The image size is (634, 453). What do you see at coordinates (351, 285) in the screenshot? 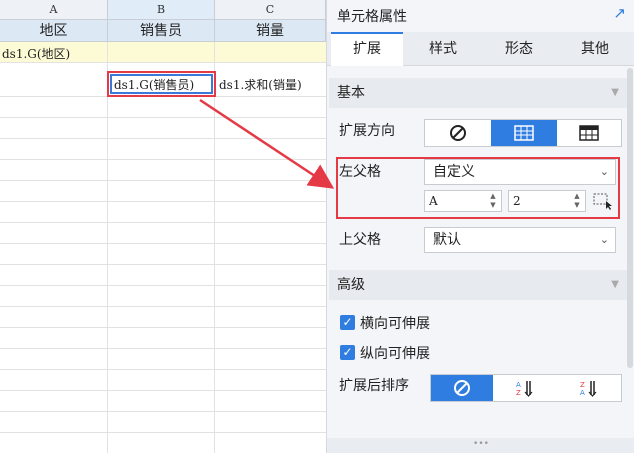
I see `section-advanced-label: 高级` at bounding box center [351, 285].